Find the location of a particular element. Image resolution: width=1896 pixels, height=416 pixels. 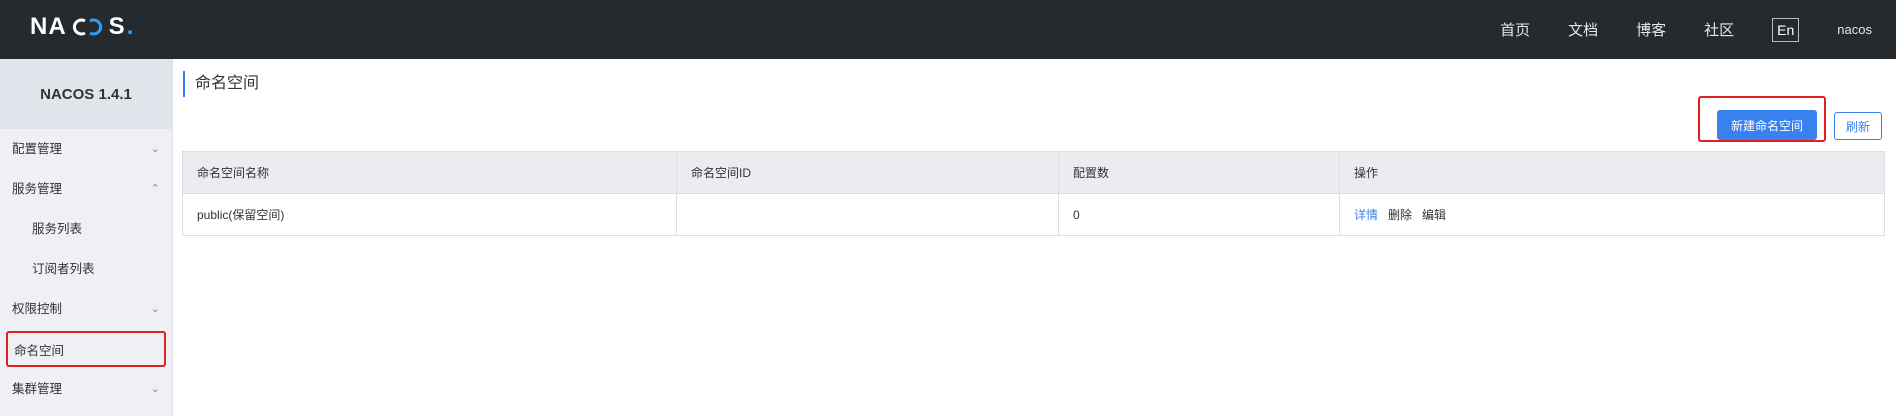

sidebar-item-label: 服务管理 is located at coordinates (37, 189).